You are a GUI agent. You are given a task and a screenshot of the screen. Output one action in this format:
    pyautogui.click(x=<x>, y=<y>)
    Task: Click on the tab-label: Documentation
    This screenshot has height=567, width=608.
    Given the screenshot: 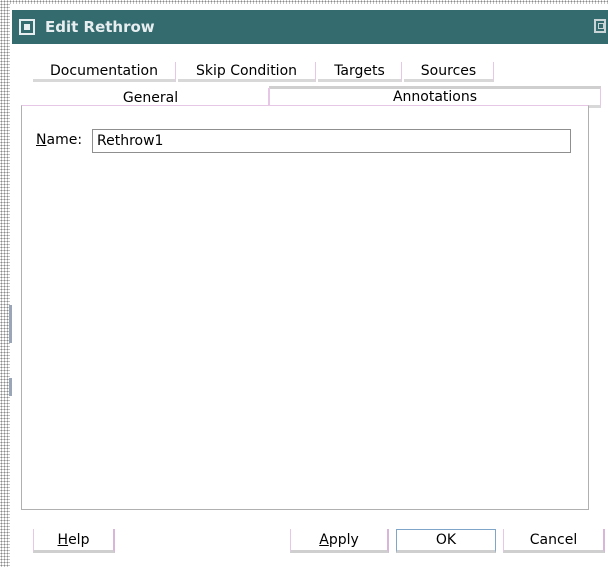 What is the action you would take?
    pyautogui.click(x=104, y=70)
    